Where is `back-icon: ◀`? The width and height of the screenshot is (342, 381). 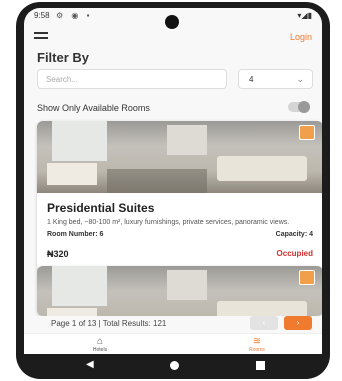
back-icon: ◀ is located at coordinates (90, 364).